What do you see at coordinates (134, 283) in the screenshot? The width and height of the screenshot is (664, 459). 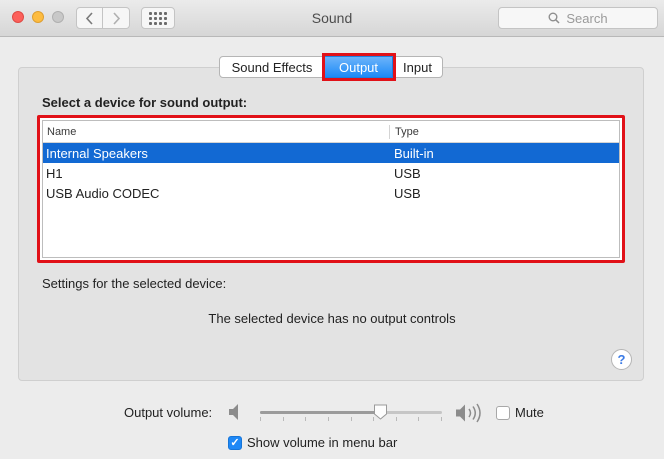 I see `settings-label: Settings for the selected device:` at bounding box center [134, 283].